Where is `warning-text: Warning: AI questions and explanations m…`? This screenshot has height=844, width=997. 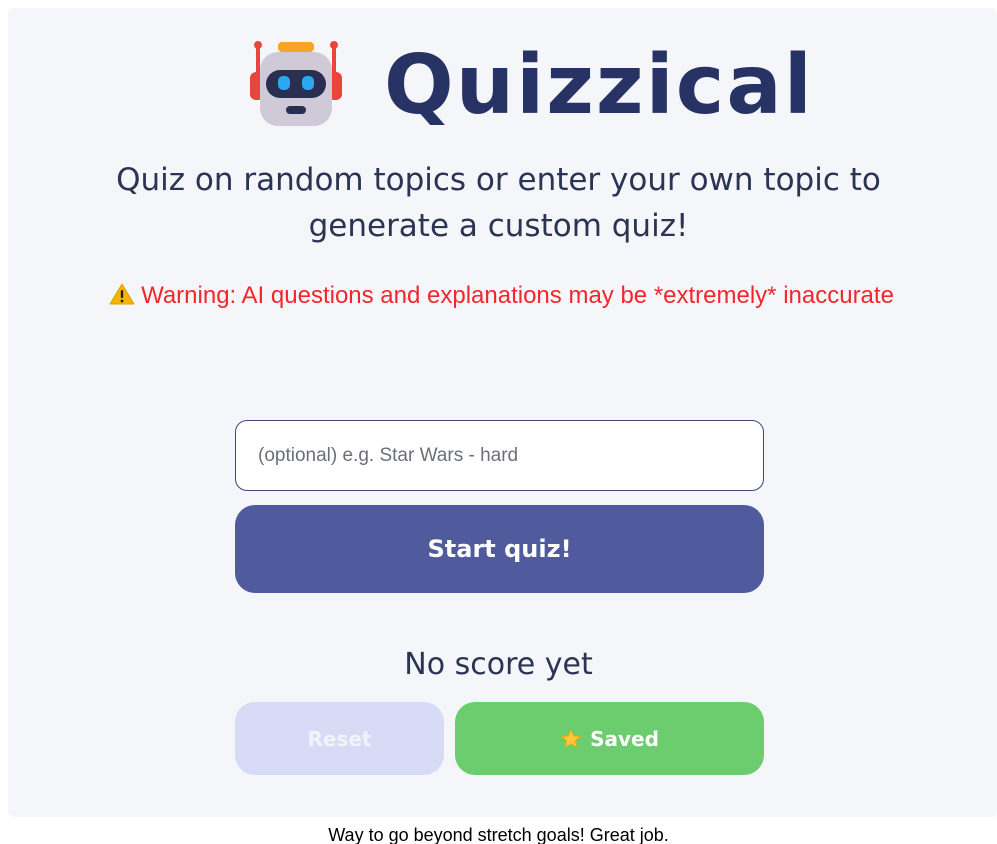
warning-text: Warning: AI questions and explanations m… is located at coordinates (517, 295).